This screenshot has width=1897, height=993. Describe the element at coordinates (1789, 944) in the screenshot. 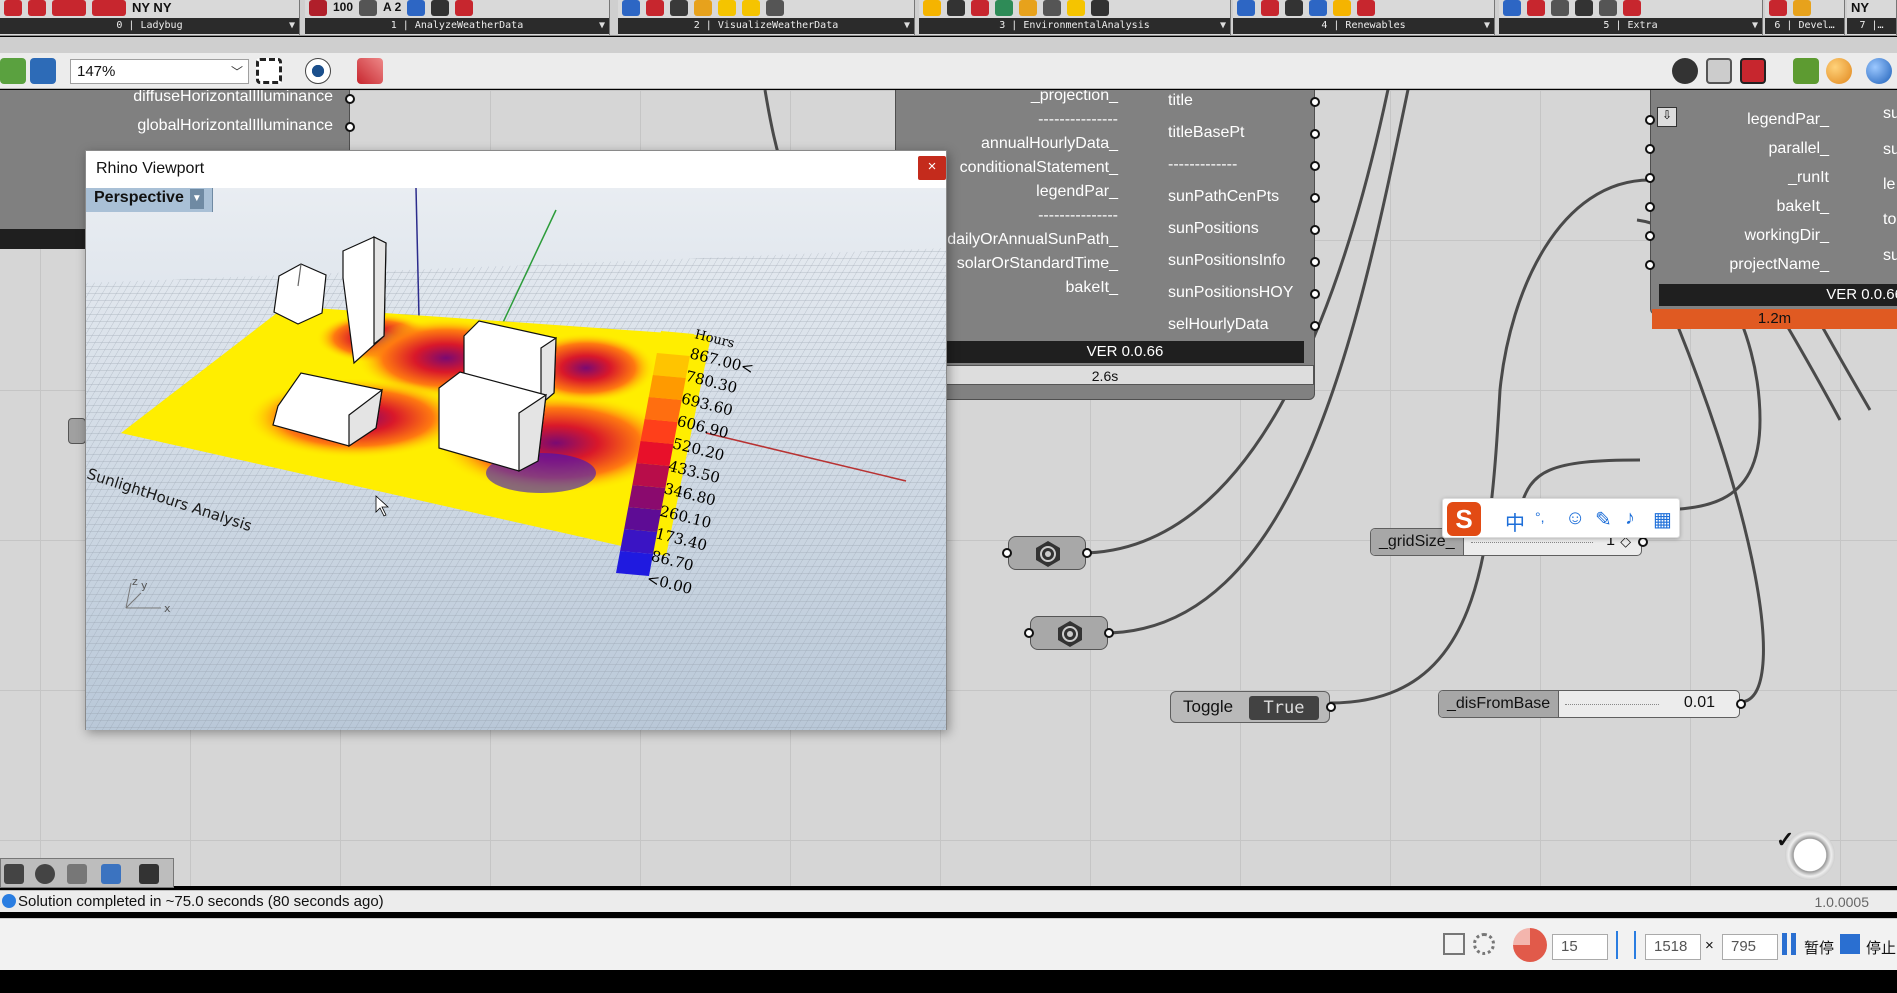

I see `pause-icon` at that location.